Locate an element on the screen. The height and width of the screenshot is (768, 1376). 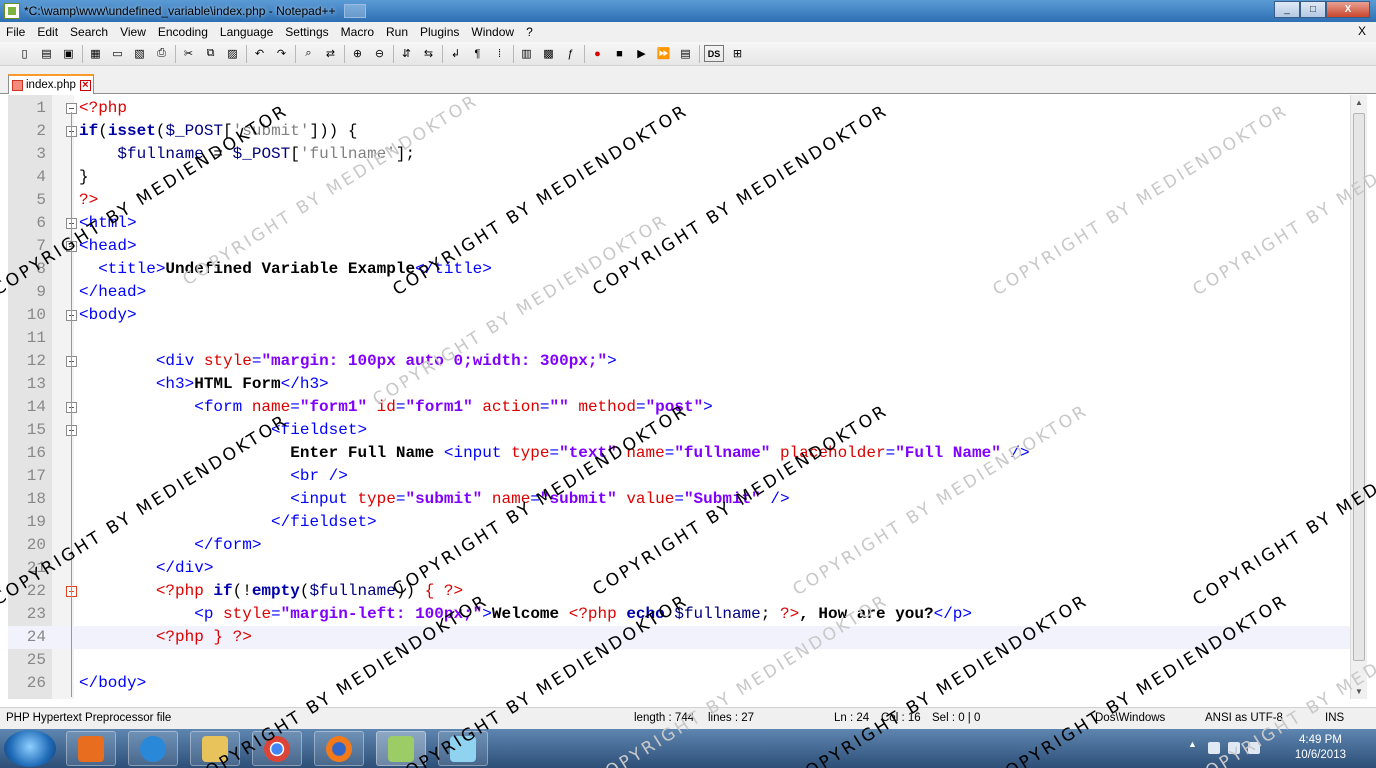
close-all-icon: ▧ is located at coordinates (139, 53).